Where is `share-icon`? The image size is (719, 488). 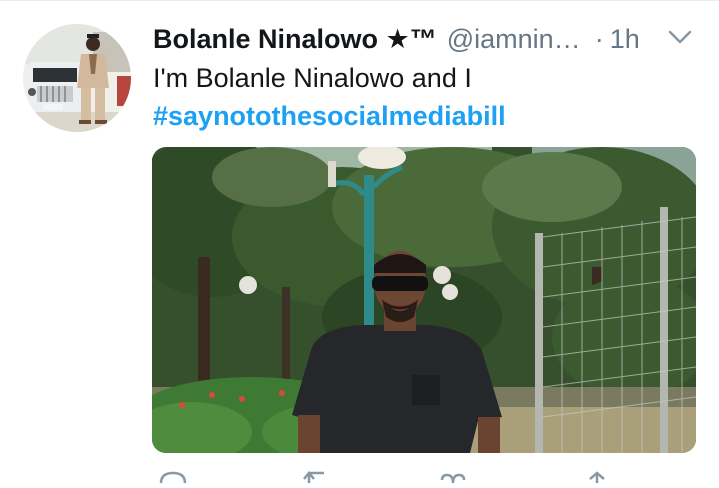
share-icon is located at coordinates (597, 476).